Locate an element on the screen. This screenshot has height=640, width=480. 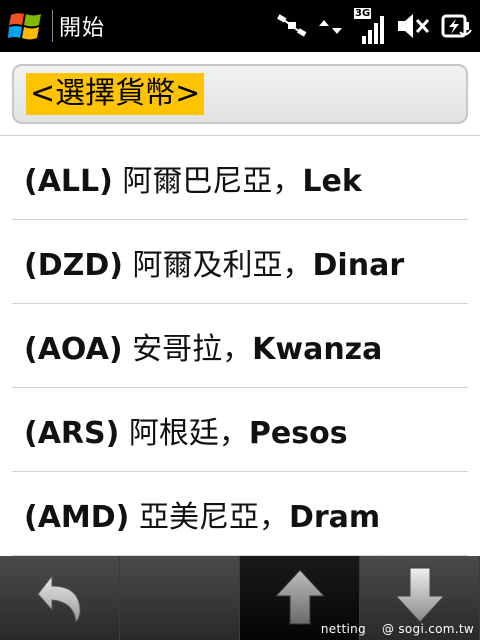
list-item: (AOA) 安哥拉，Kwanza is located at coordinates (240, 346).